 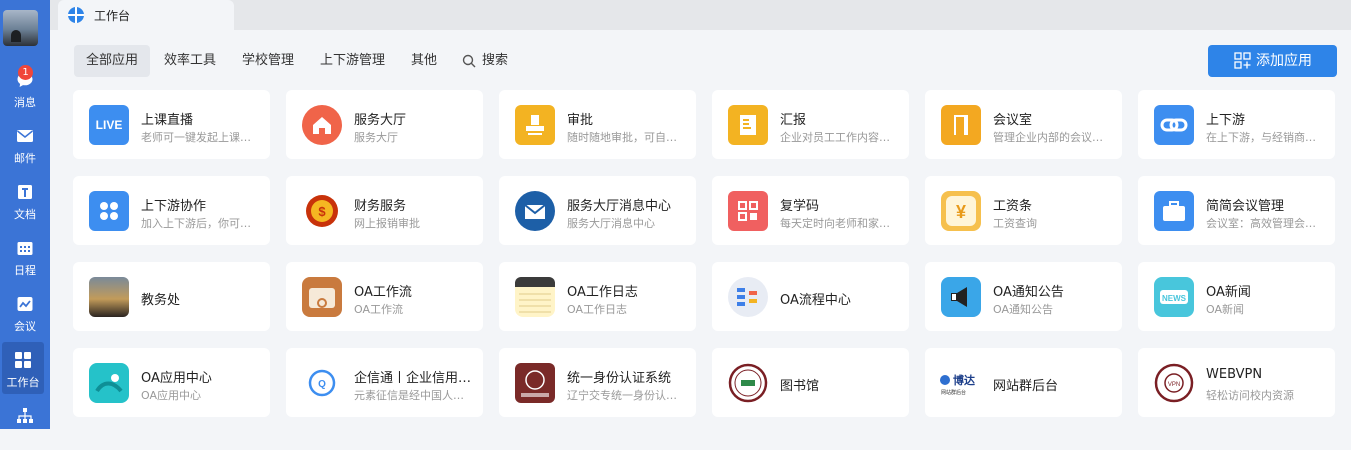 What do you see at coordinates (109, 297) in the screenshot?
I see `photo-icon` at bounding box center [109, 297].